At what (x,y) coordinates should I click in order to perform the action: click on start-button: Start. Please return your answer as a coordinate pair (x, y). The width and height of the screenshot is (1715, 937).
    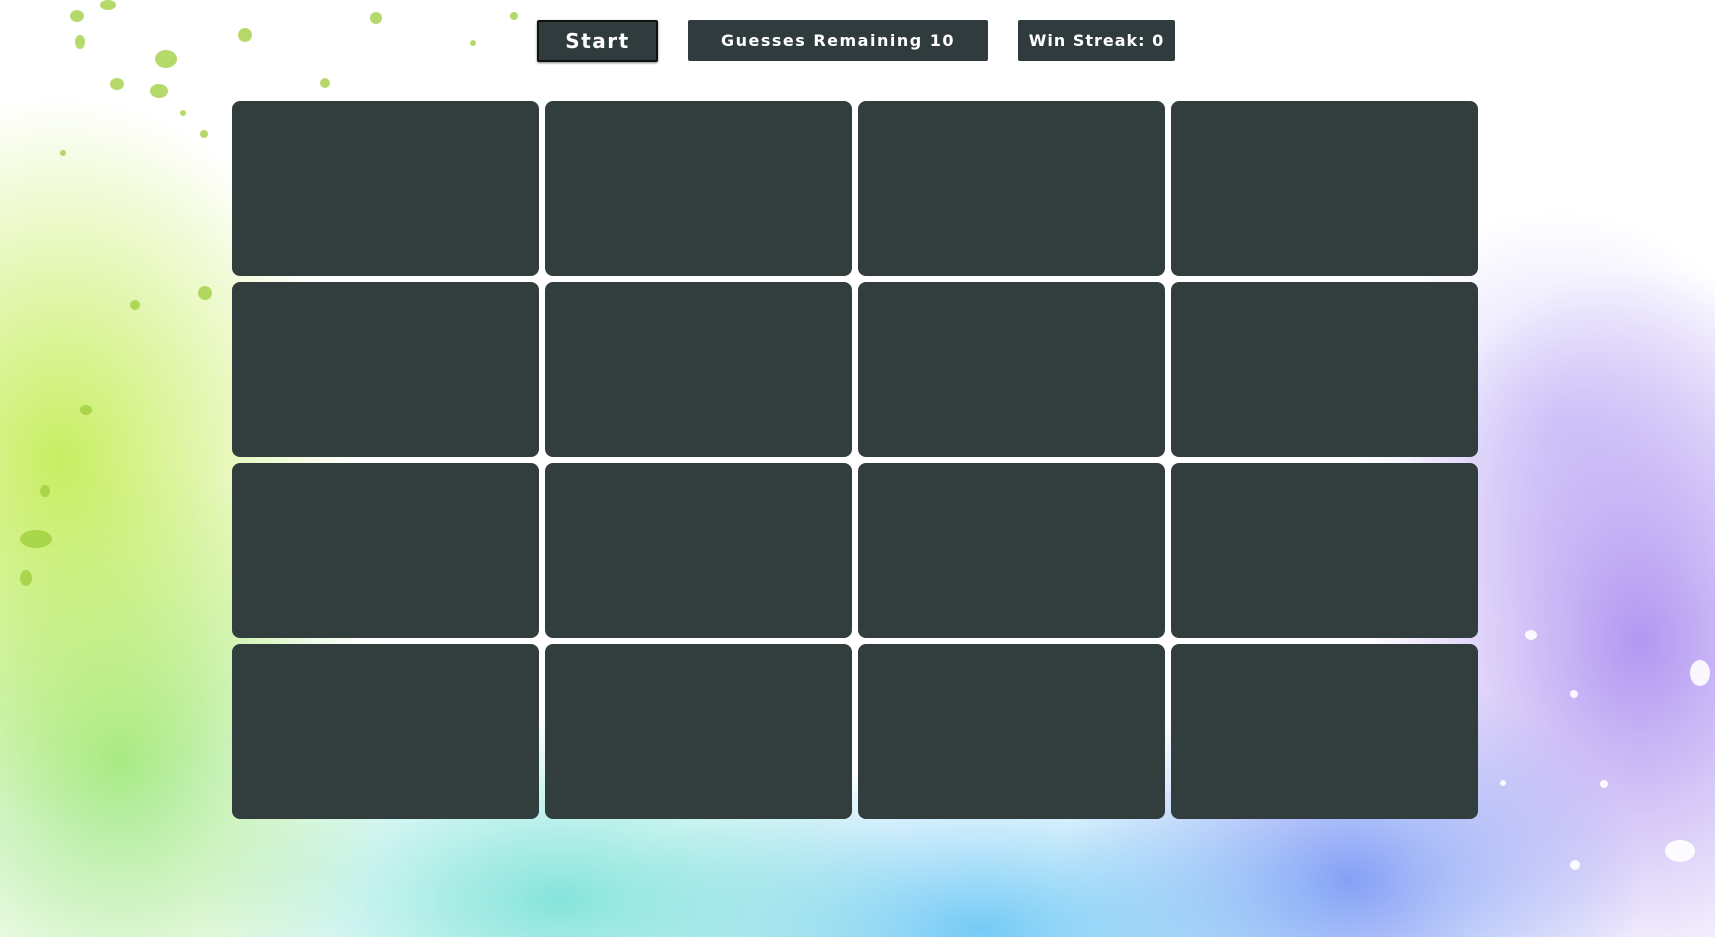
    Looking at the image, I should click on (597, 41).